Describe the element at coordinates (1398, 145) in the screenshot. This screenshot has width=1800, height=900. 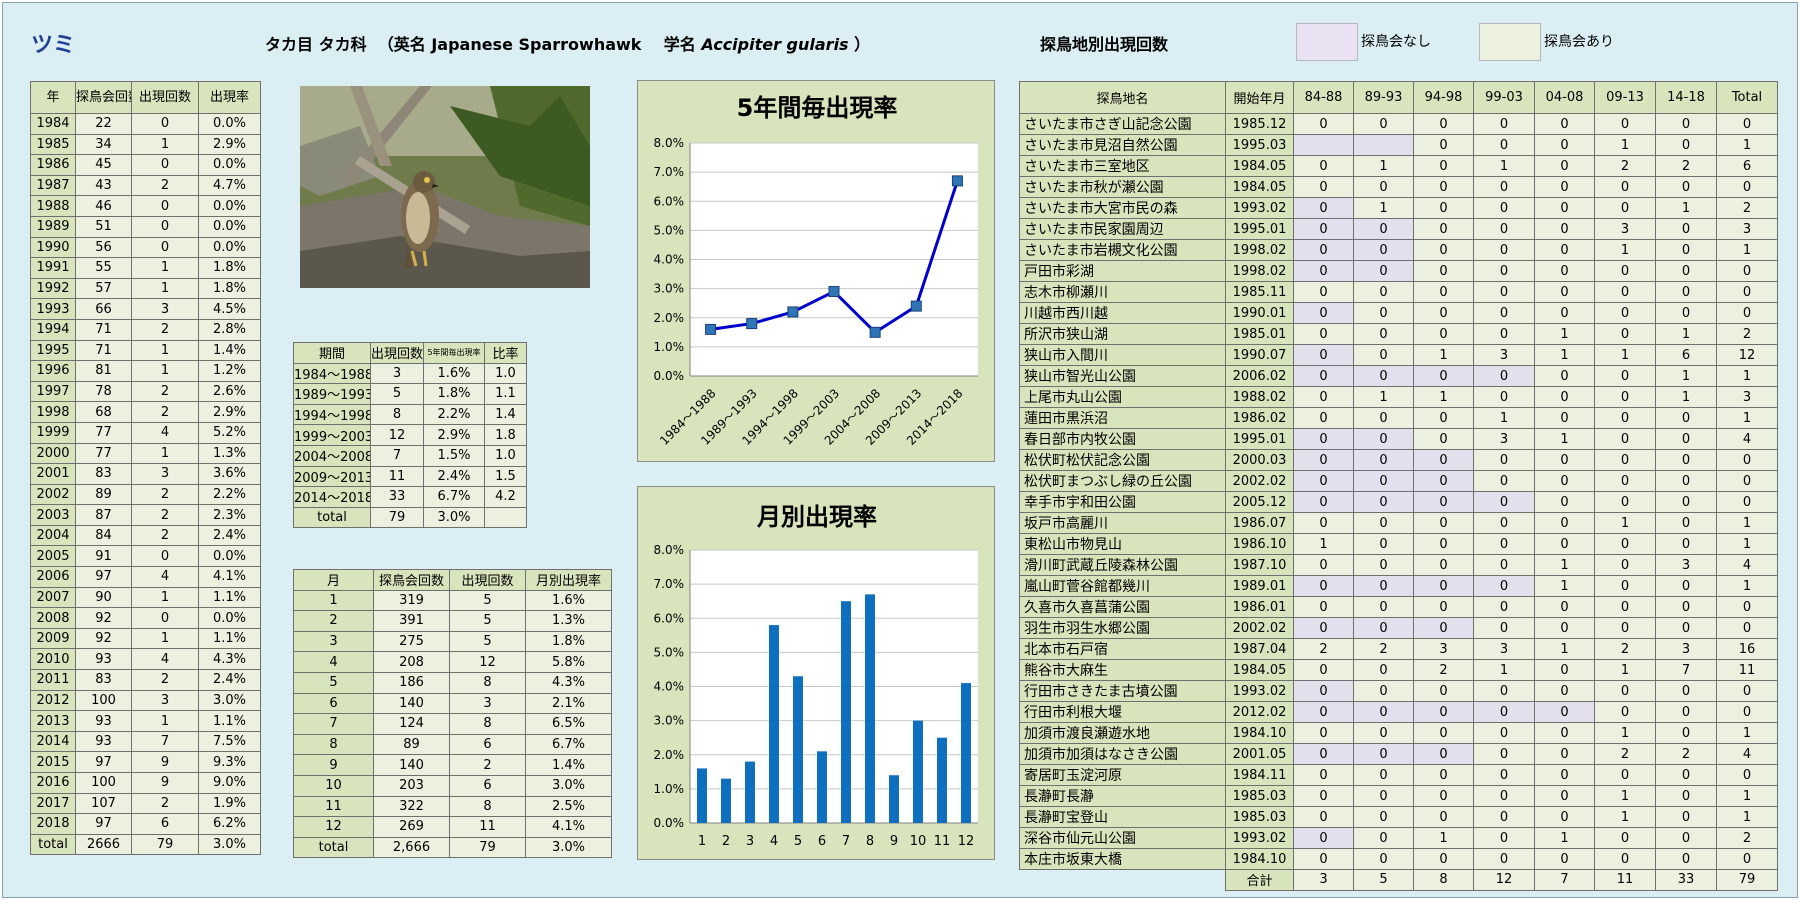
I see `site-row: さいたま市見沼自然公園 1995.03 0 0 0 1 0 1` at that location.